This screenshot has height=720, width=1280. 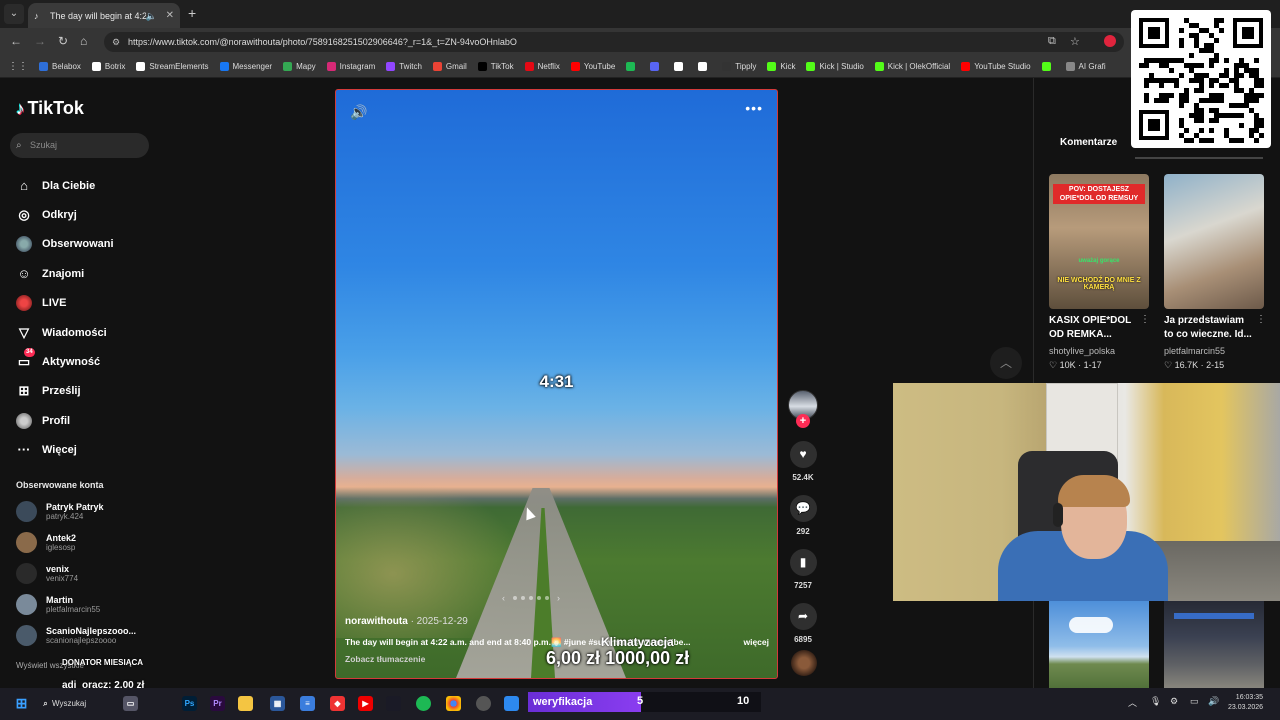 I want to click on tray-chevron-icon: ︿, so click(x=1132, y=702).